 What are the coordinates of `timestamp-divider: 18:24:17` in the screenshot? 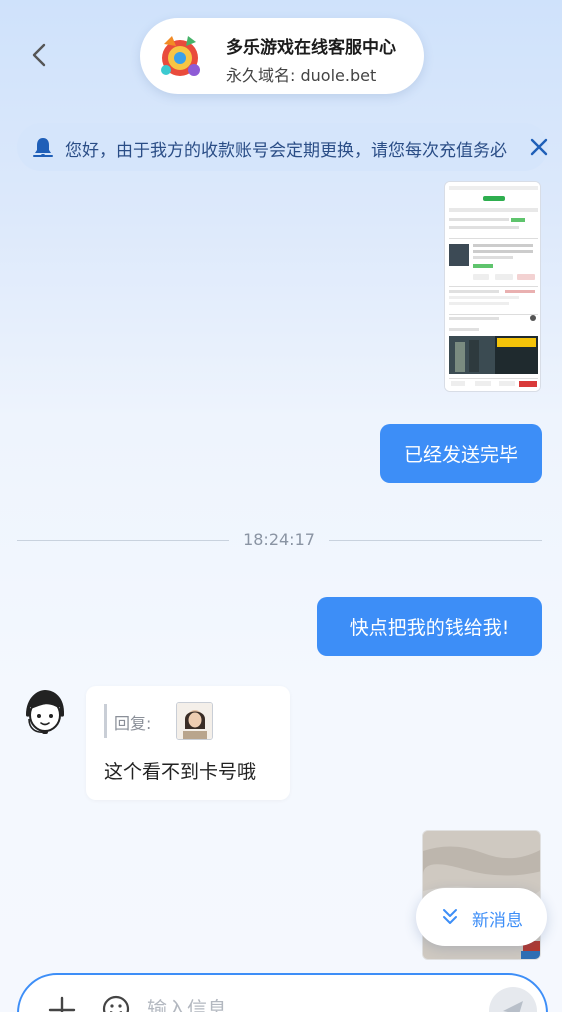 It's located at (279, 540).